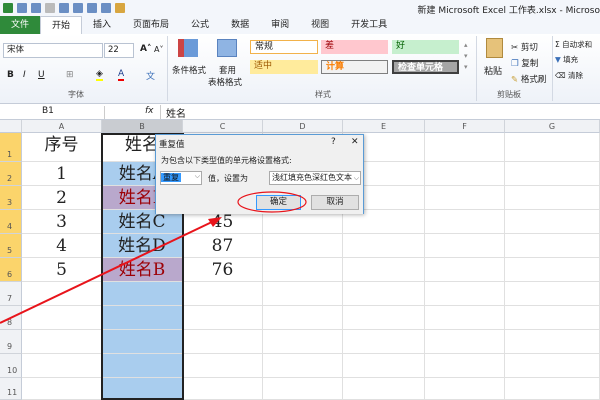 This screenshot has height=400, width=600. What do you see at coordinates (272, 202) in the screenshot?
I see `highlight-ellipse` at bounding box center [272, 202].